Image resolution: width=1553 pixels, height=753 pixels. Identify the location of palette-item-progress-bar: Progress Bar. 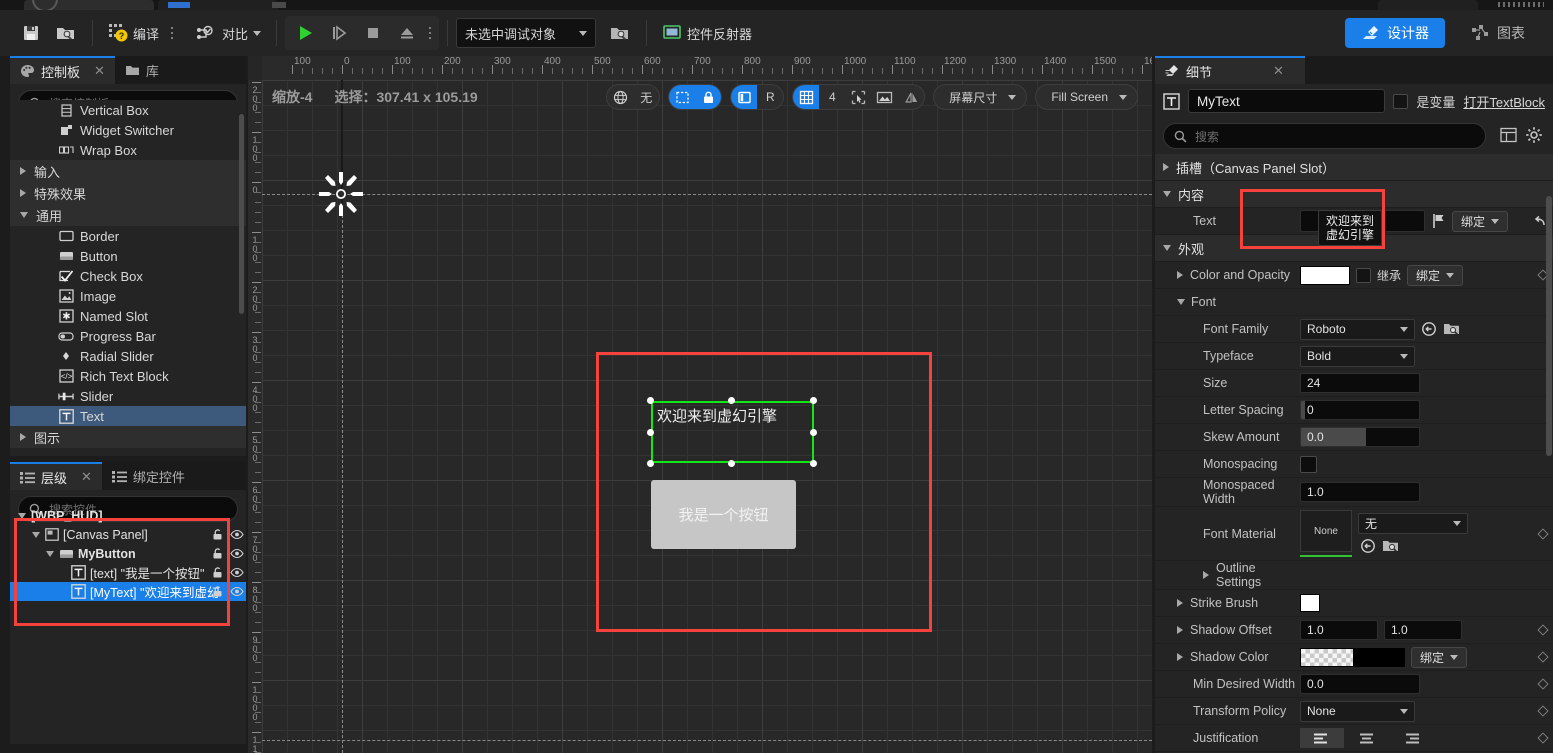
(128, 336).